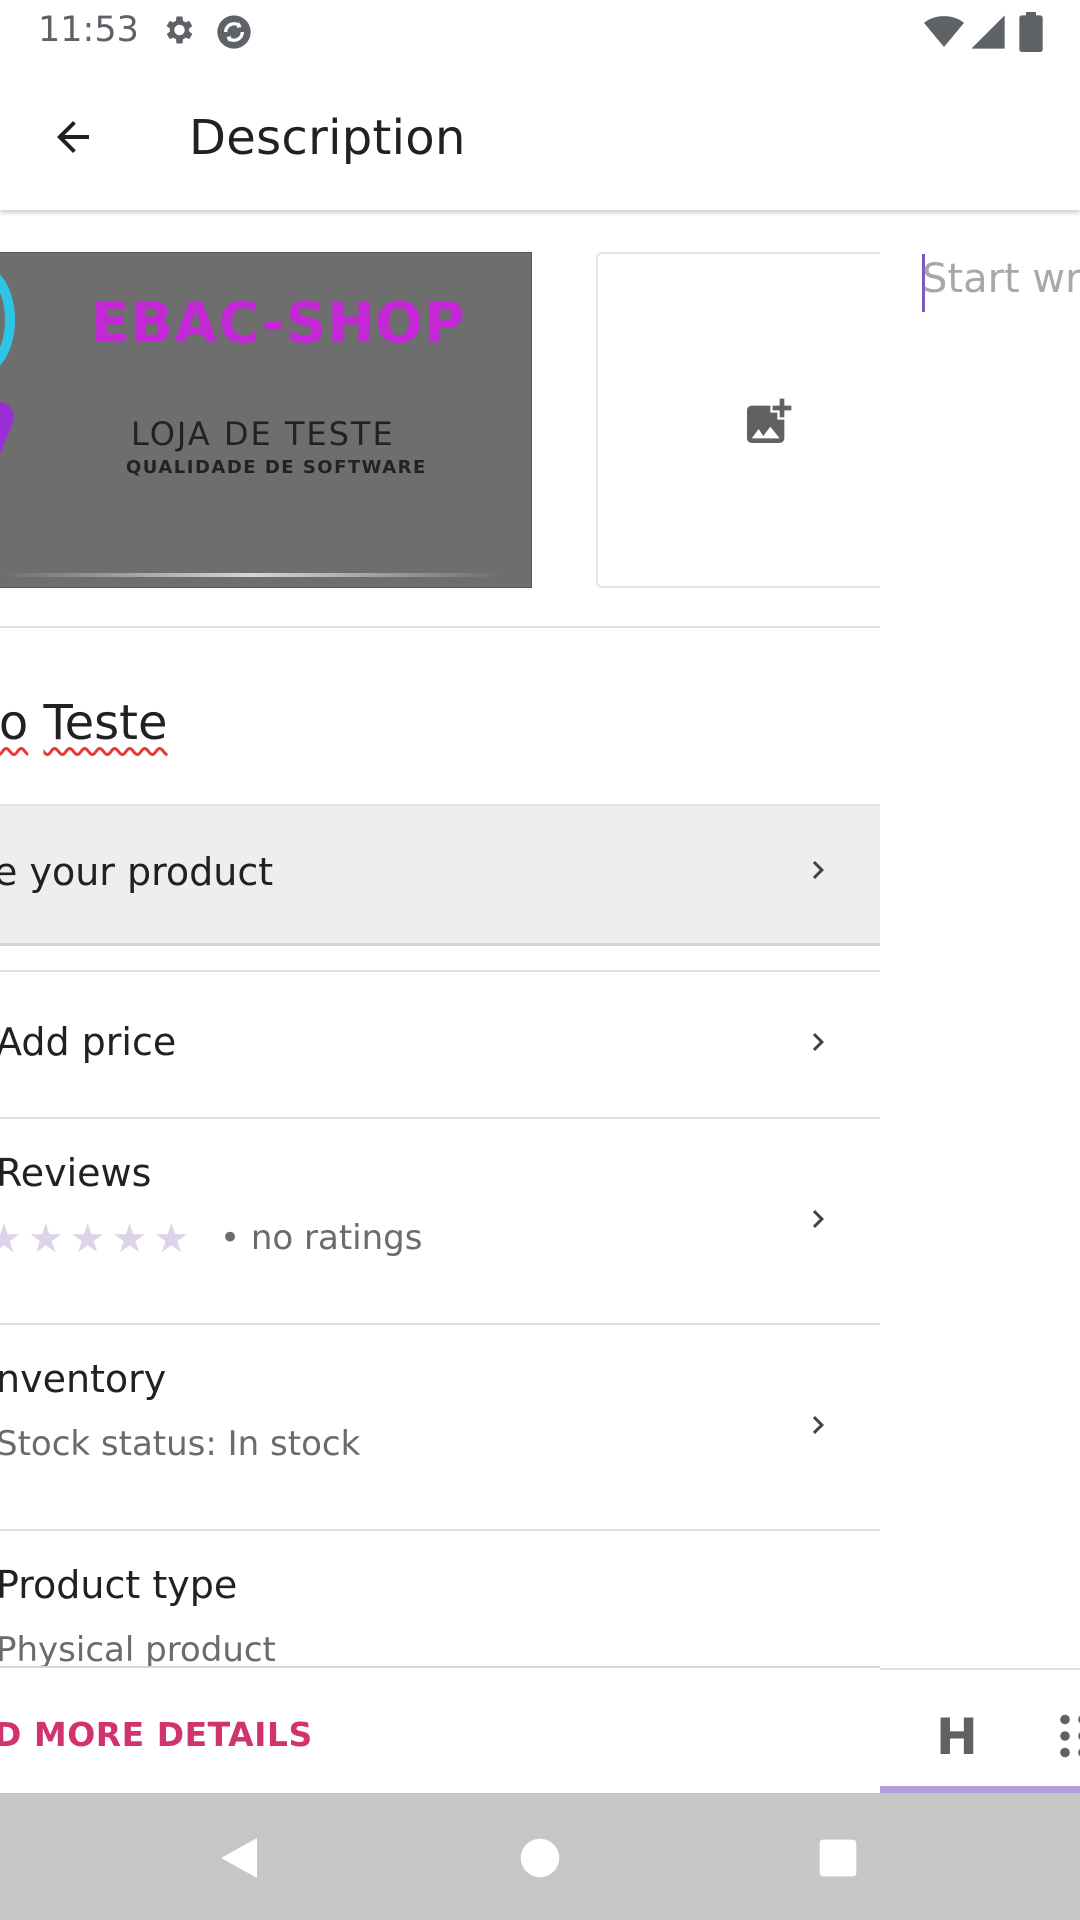  Describe the element at coordinates (276, 467) in the screenshot. I see `logo-tagline: QUALIDADE DE SOFTWARE` at that location.